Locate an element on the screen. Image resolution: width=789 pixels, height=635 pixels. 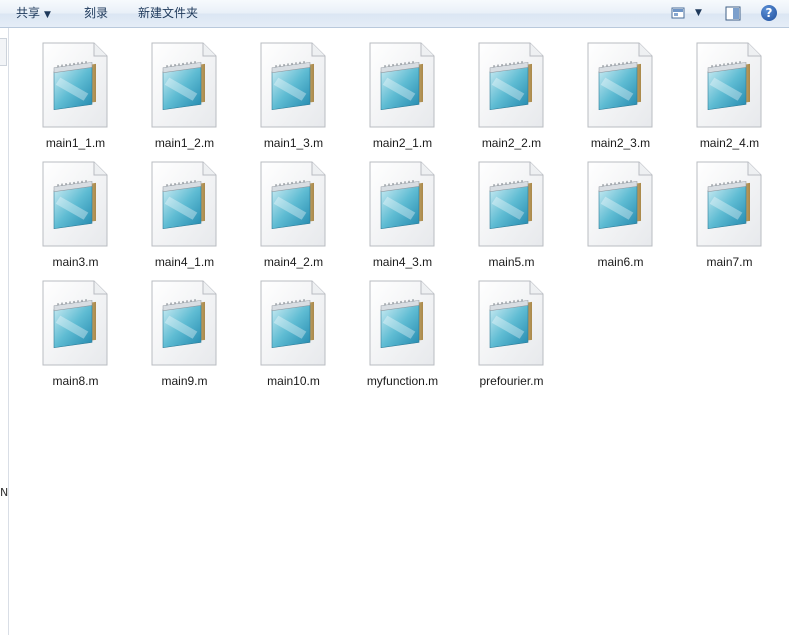
view-options-button is located at coordinates (678, 13).